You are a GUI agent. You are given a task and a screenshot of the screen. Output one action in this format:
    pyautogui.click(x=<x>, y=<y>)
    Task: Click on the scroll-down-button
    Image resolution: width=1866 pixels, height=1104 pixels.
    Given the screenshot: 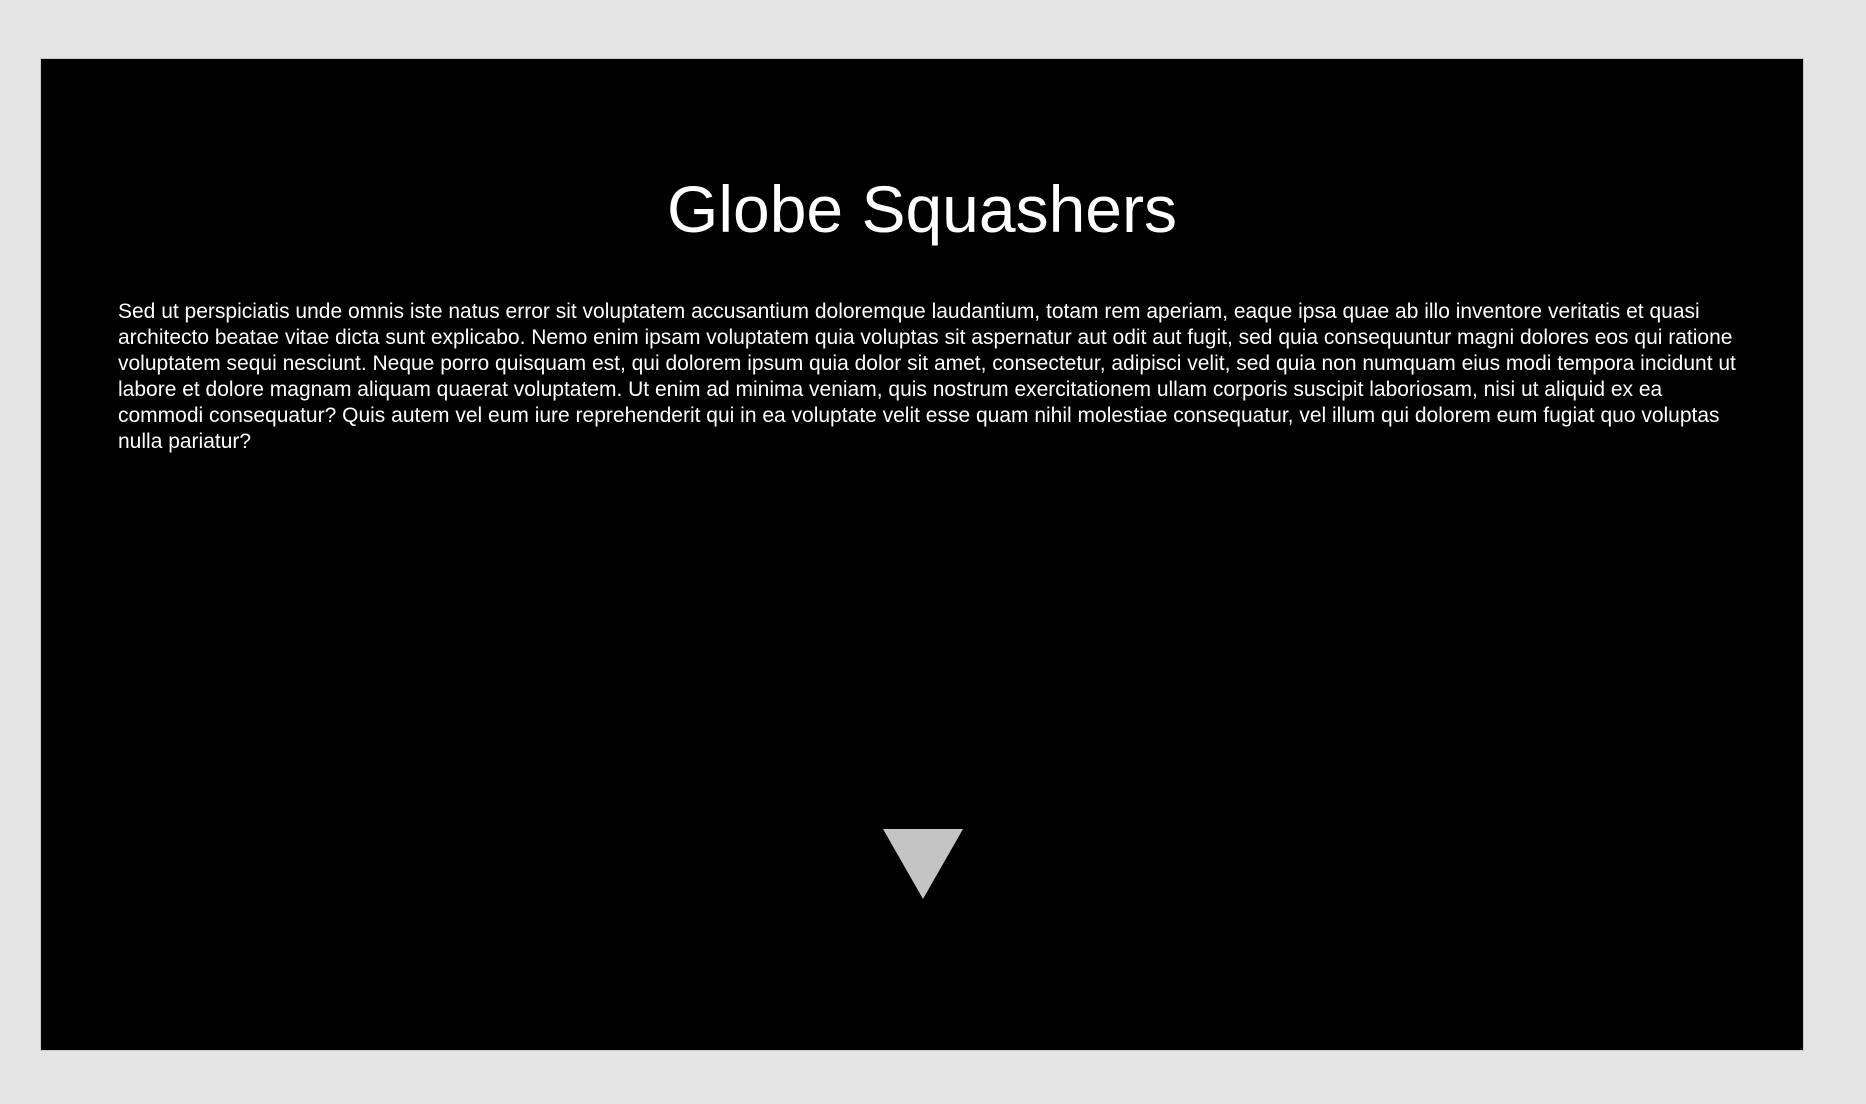 What is the action you would take?
    pyautogui.click(x=923, y=864)
    